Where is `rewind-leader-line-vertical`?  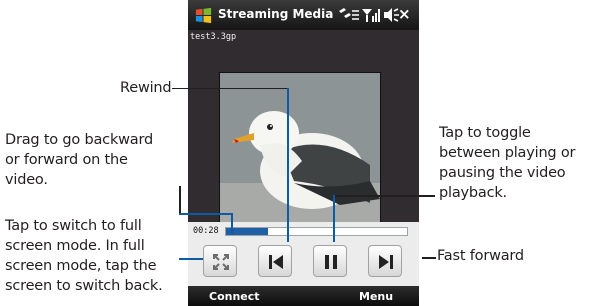
rewind-leader-line-vertical is located at coordinates (288, 165).